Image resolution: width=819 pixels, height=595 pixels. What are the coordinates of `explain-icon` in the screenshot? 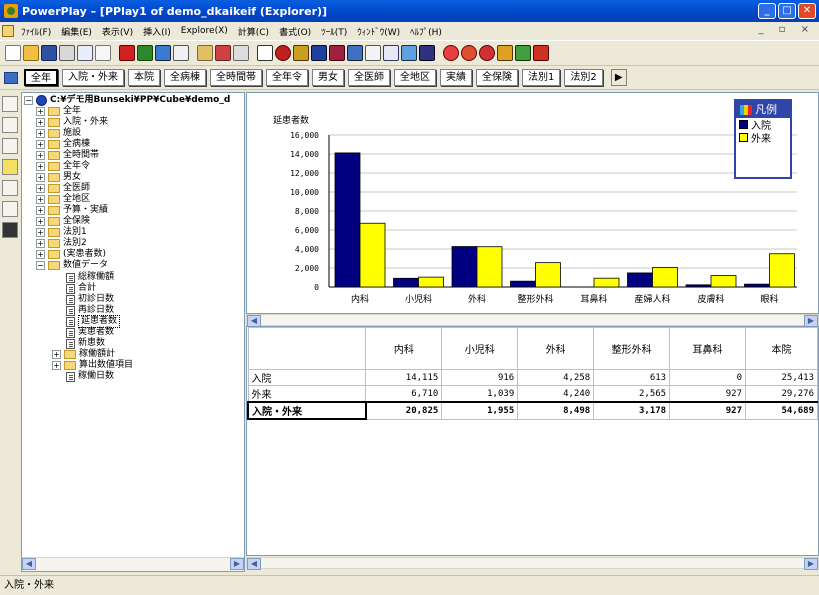 It's located at (163, 53).